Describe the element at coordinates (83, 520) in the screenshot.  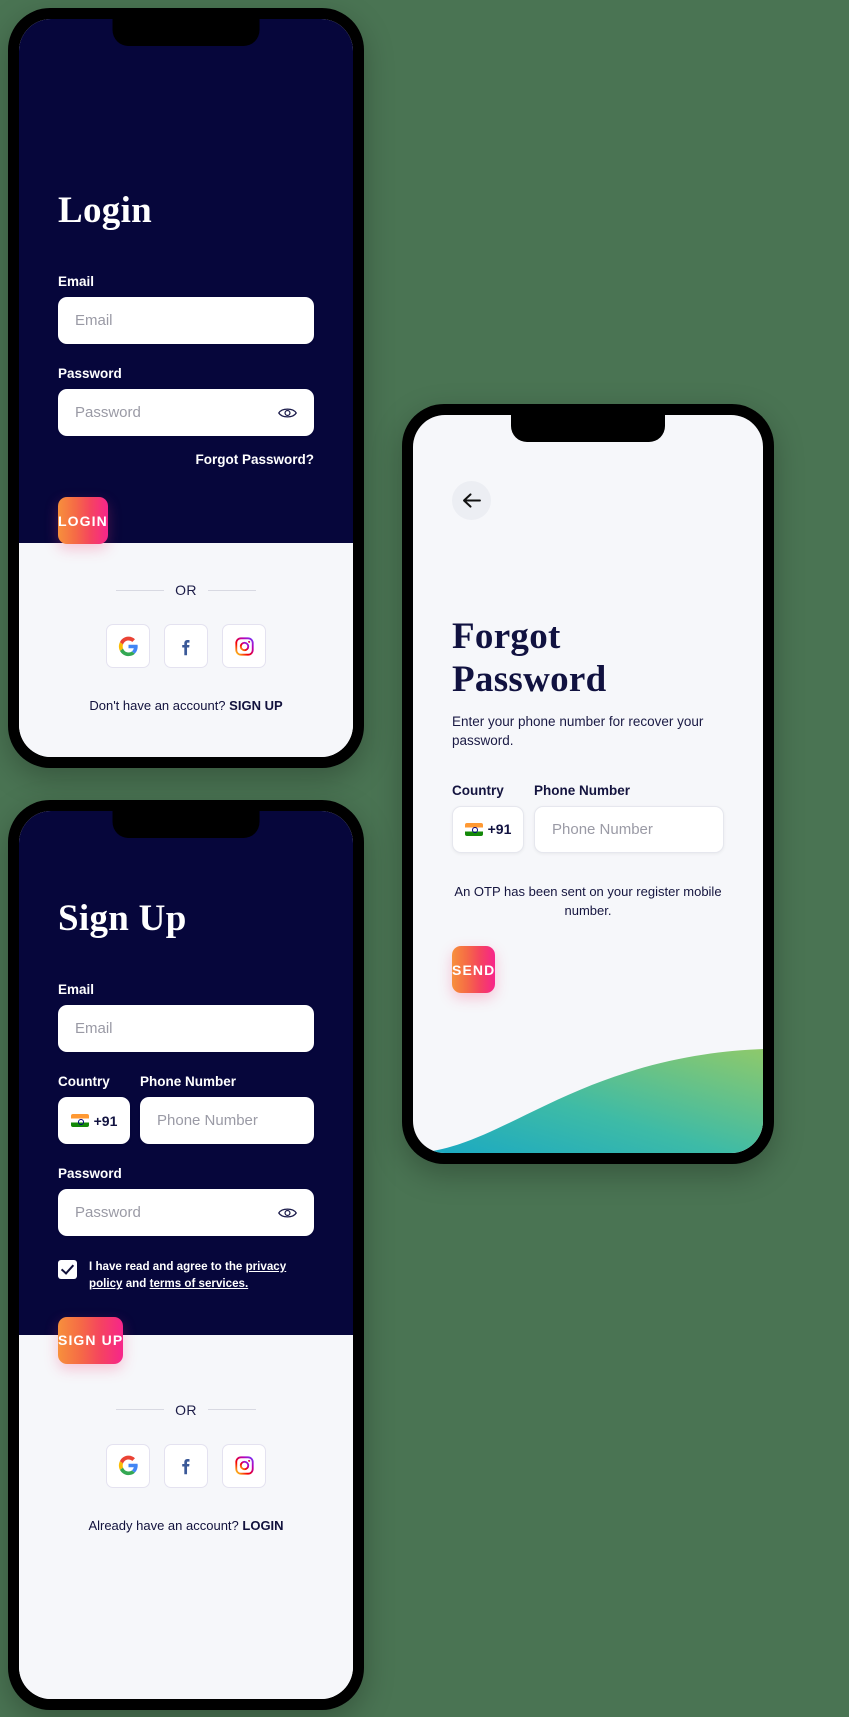
I see `login-button: LOGIN` at that location.